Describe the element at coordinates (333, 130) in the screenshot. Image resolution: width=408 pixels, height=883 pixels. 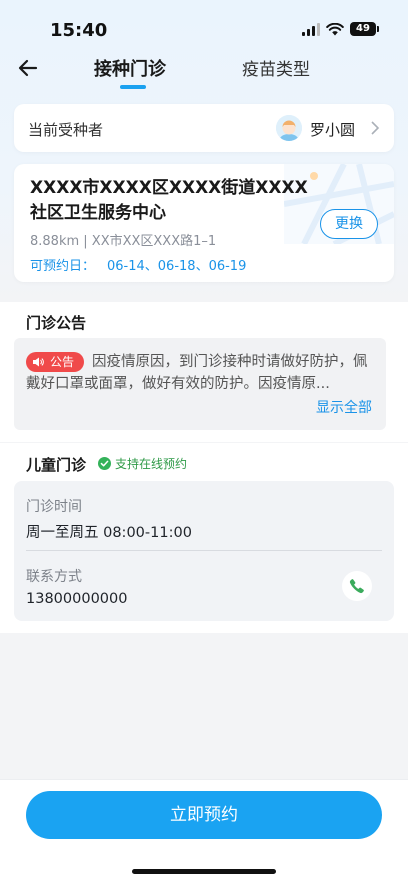
I see `recipient-name: 罗小圆` at that location.